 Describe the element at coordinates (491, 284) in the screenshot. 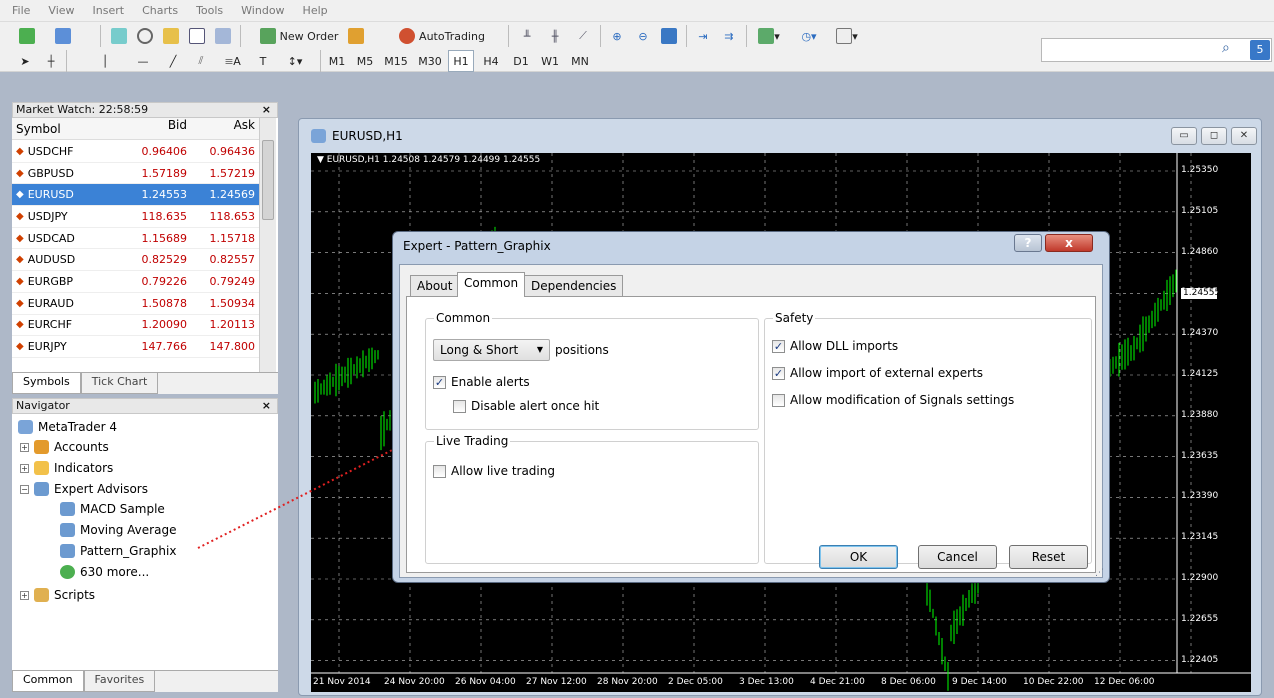

I see `tab-common-settings: Common` at that location.